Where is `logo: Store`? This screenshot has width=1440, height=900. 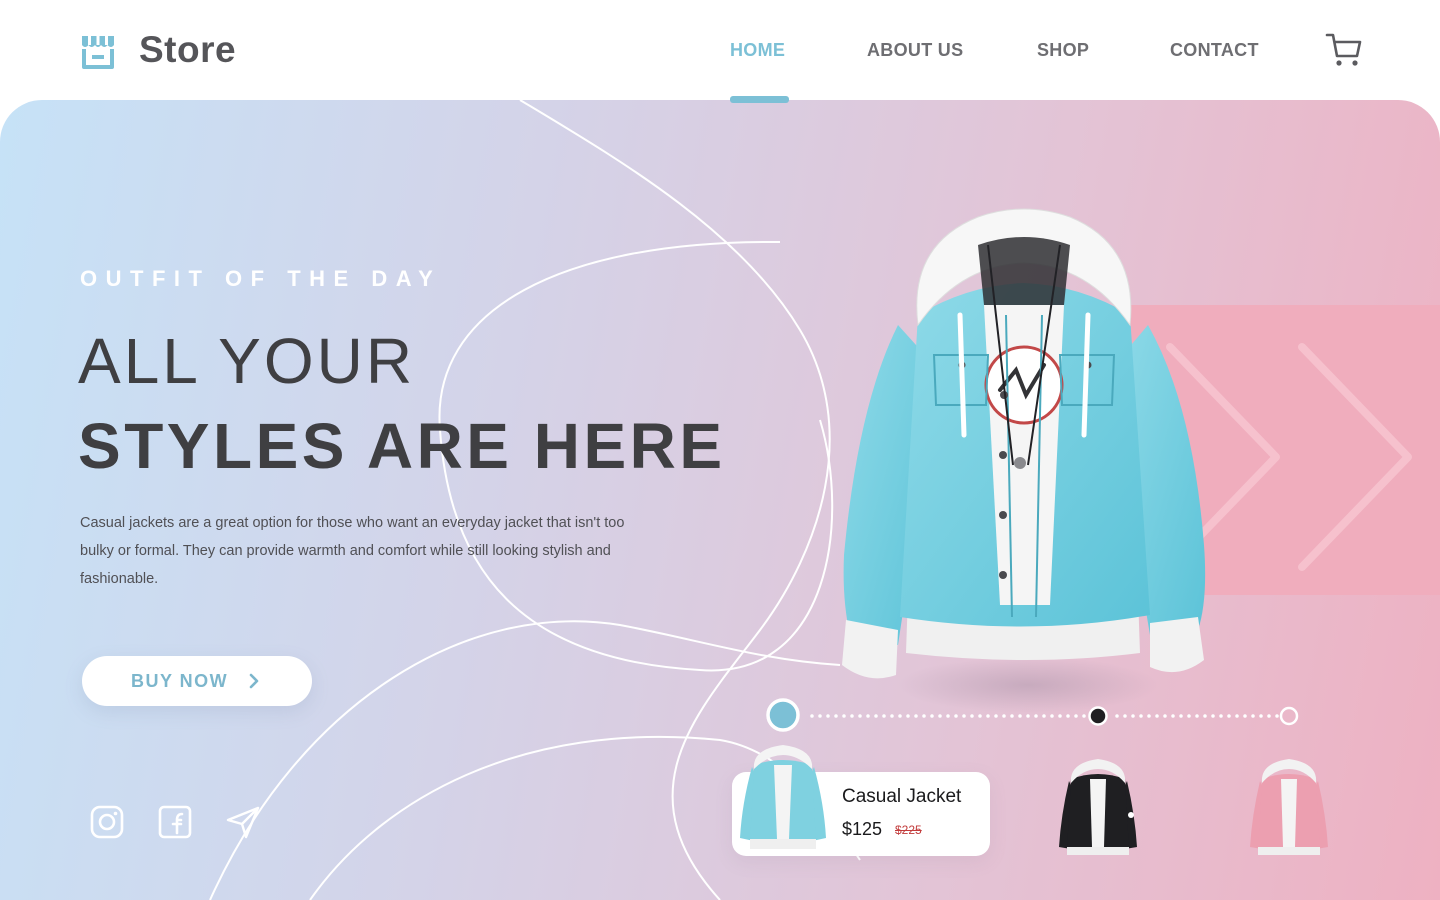 logo: Store is located at coordinates (158, 50).